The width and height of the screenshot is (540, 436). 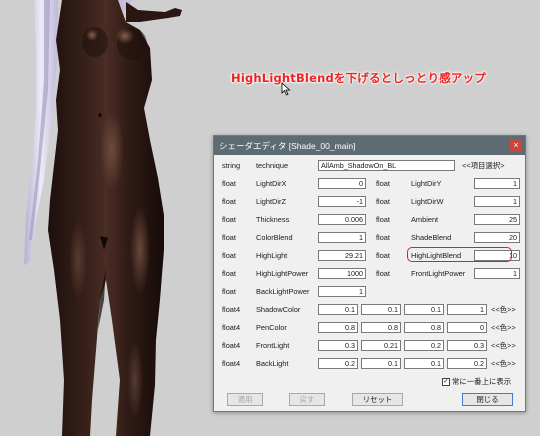 What do you see at coordinates (386, 165) in the screenshot?
I see `technique-field: AllAmb_ShadowOn_BL` at bounding box center [386, 165].